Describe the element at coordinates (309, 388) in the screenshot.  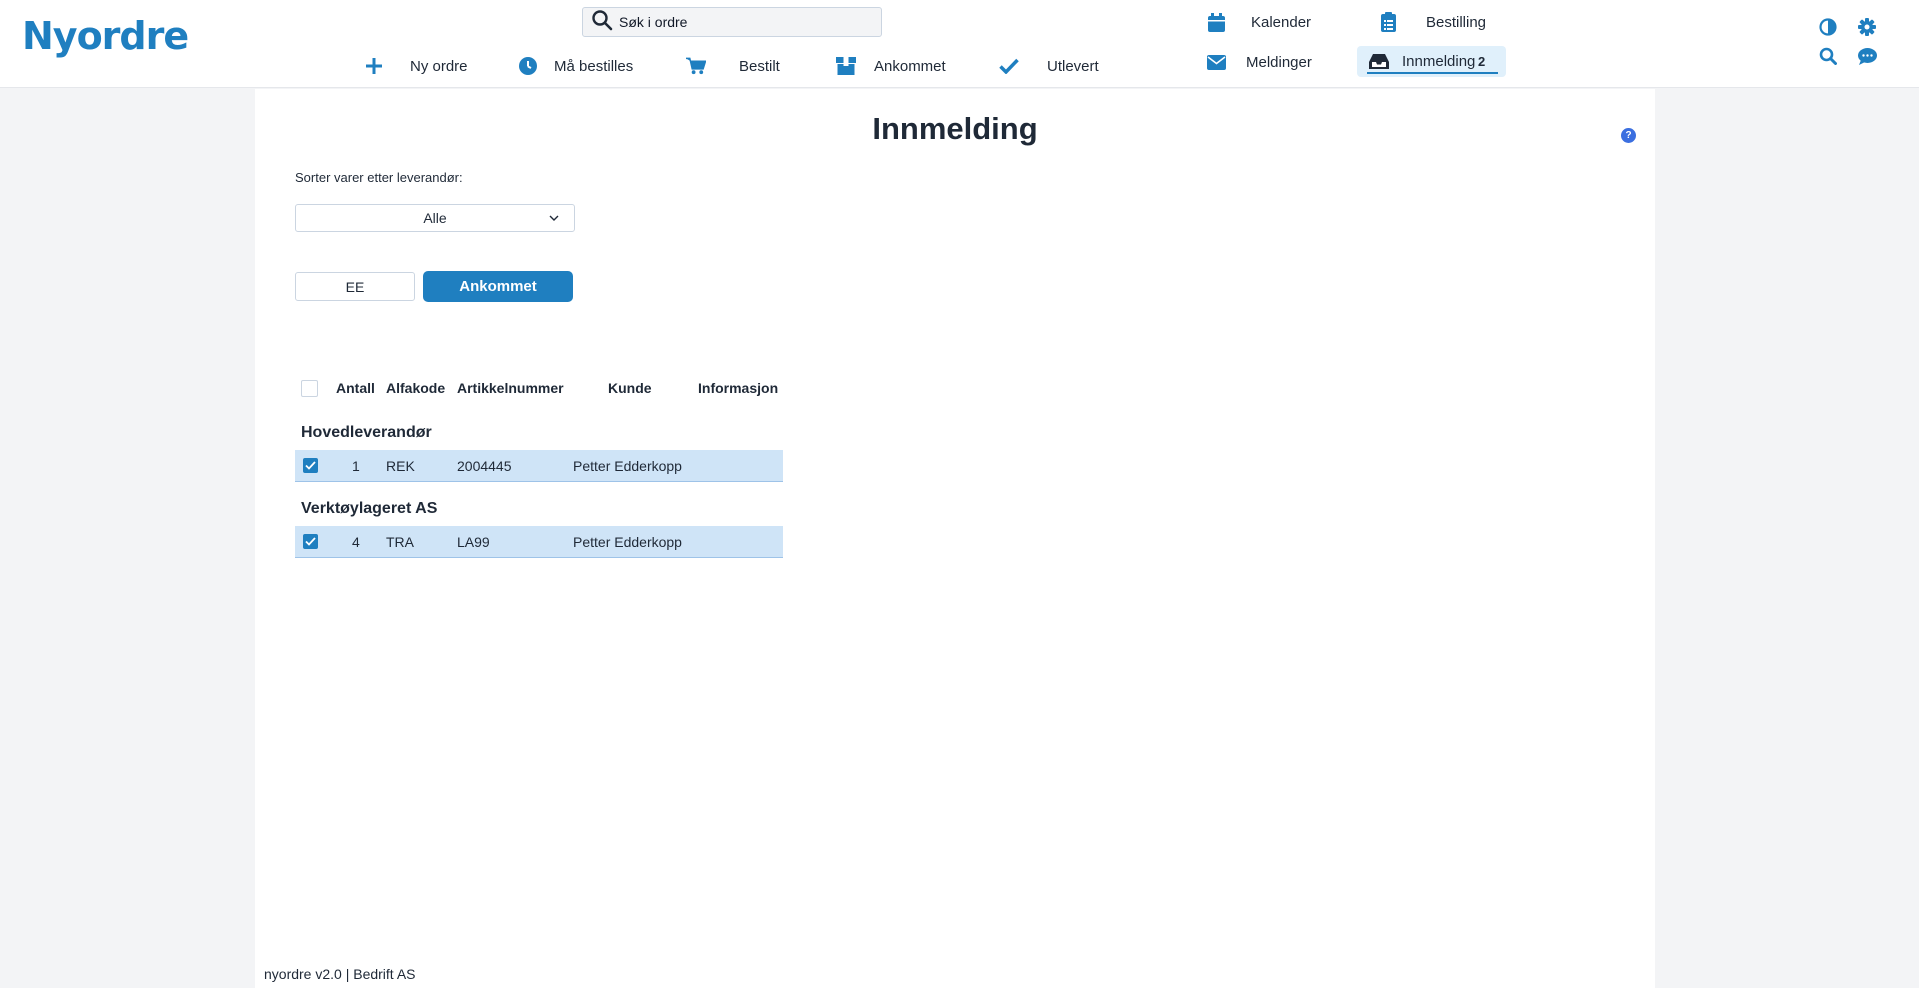
I see `select-all-checkbox` at that location.